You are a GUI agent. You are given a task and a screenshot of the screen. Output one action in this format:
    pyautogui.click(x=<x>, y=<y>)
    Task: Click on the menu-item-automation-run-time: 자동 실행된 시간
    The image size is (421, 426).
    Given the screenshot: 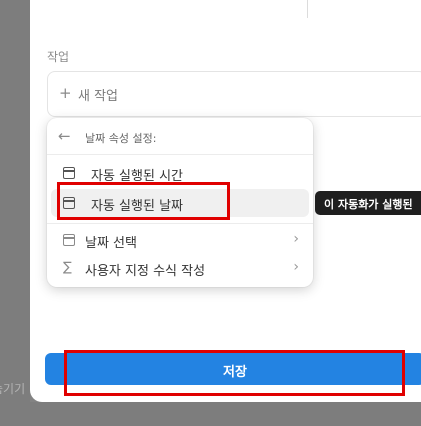 What is the action you would take?
    pyautogui.click(x=180, y=173)
    